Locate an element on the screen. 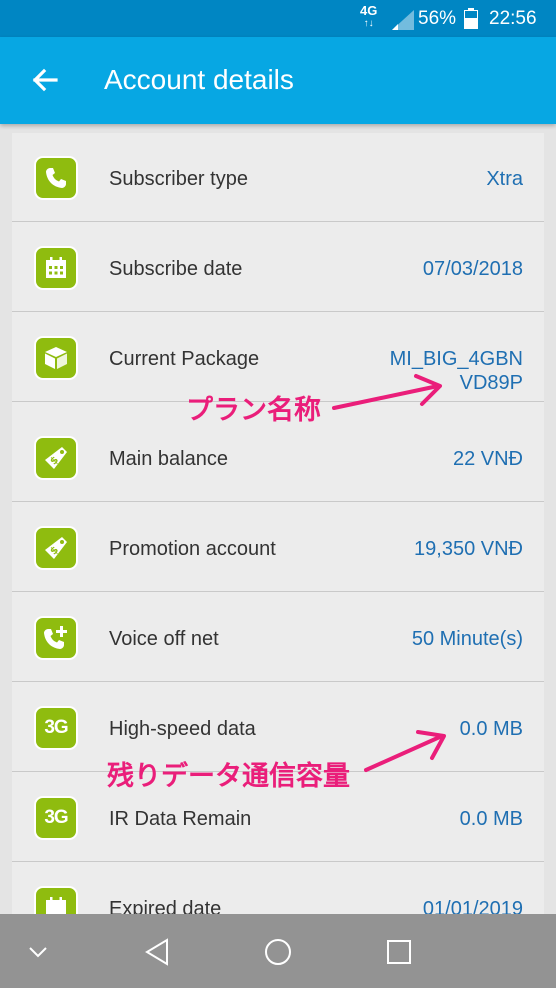 This screenshot has width=556, height=988. status-bar: 4G ↑↓ 56% 22:56 is located at coordinates (278, 18).